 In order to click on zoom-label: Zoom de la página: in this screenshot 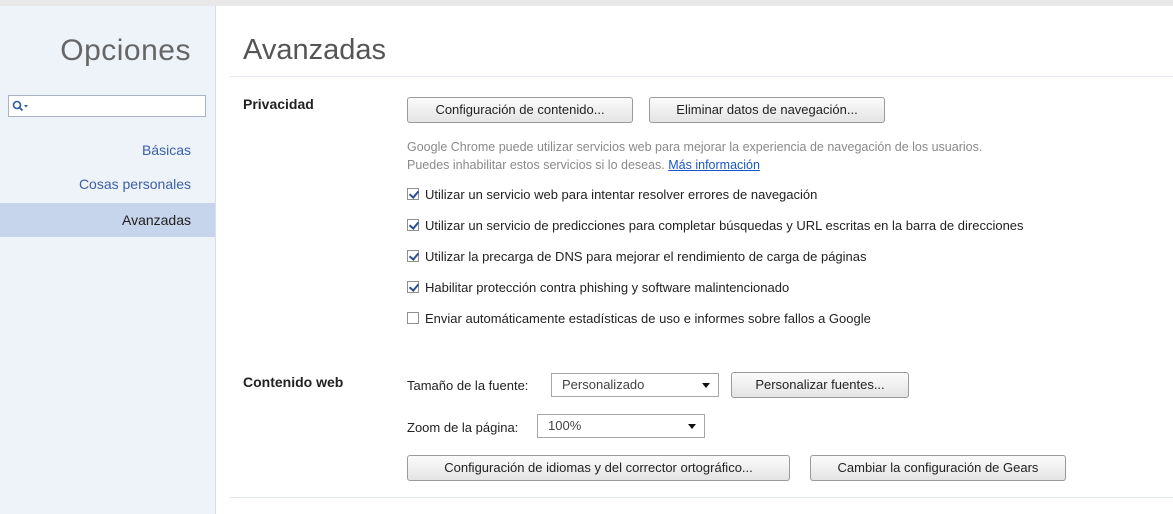, I will do `click(463, 427)`.